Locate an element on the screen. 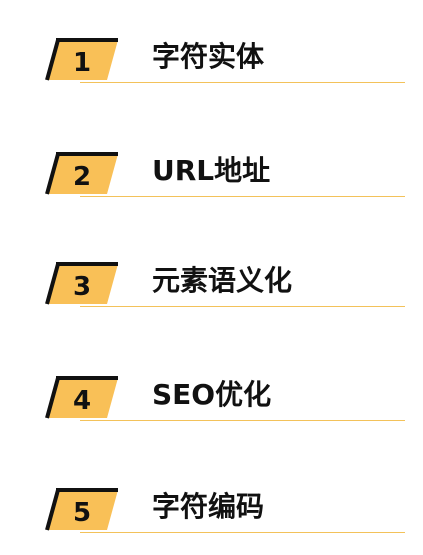 The height and width of the screenshot is (555, 423). item-label: 元素语义化 is located at coordinates (222, 280).